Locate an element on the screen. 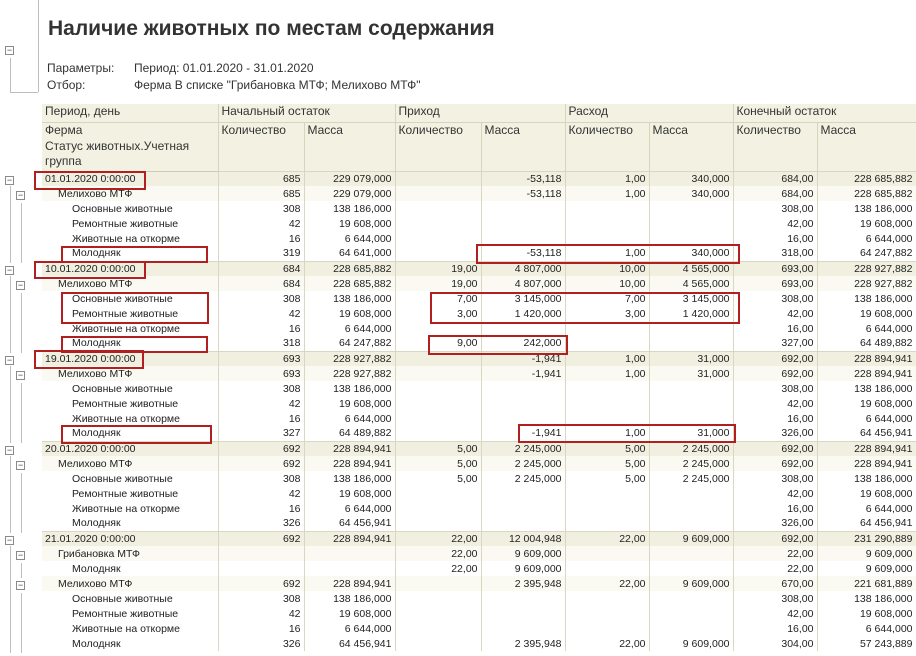  header-expense-qty: Количество is located at coordinates (607, 146).